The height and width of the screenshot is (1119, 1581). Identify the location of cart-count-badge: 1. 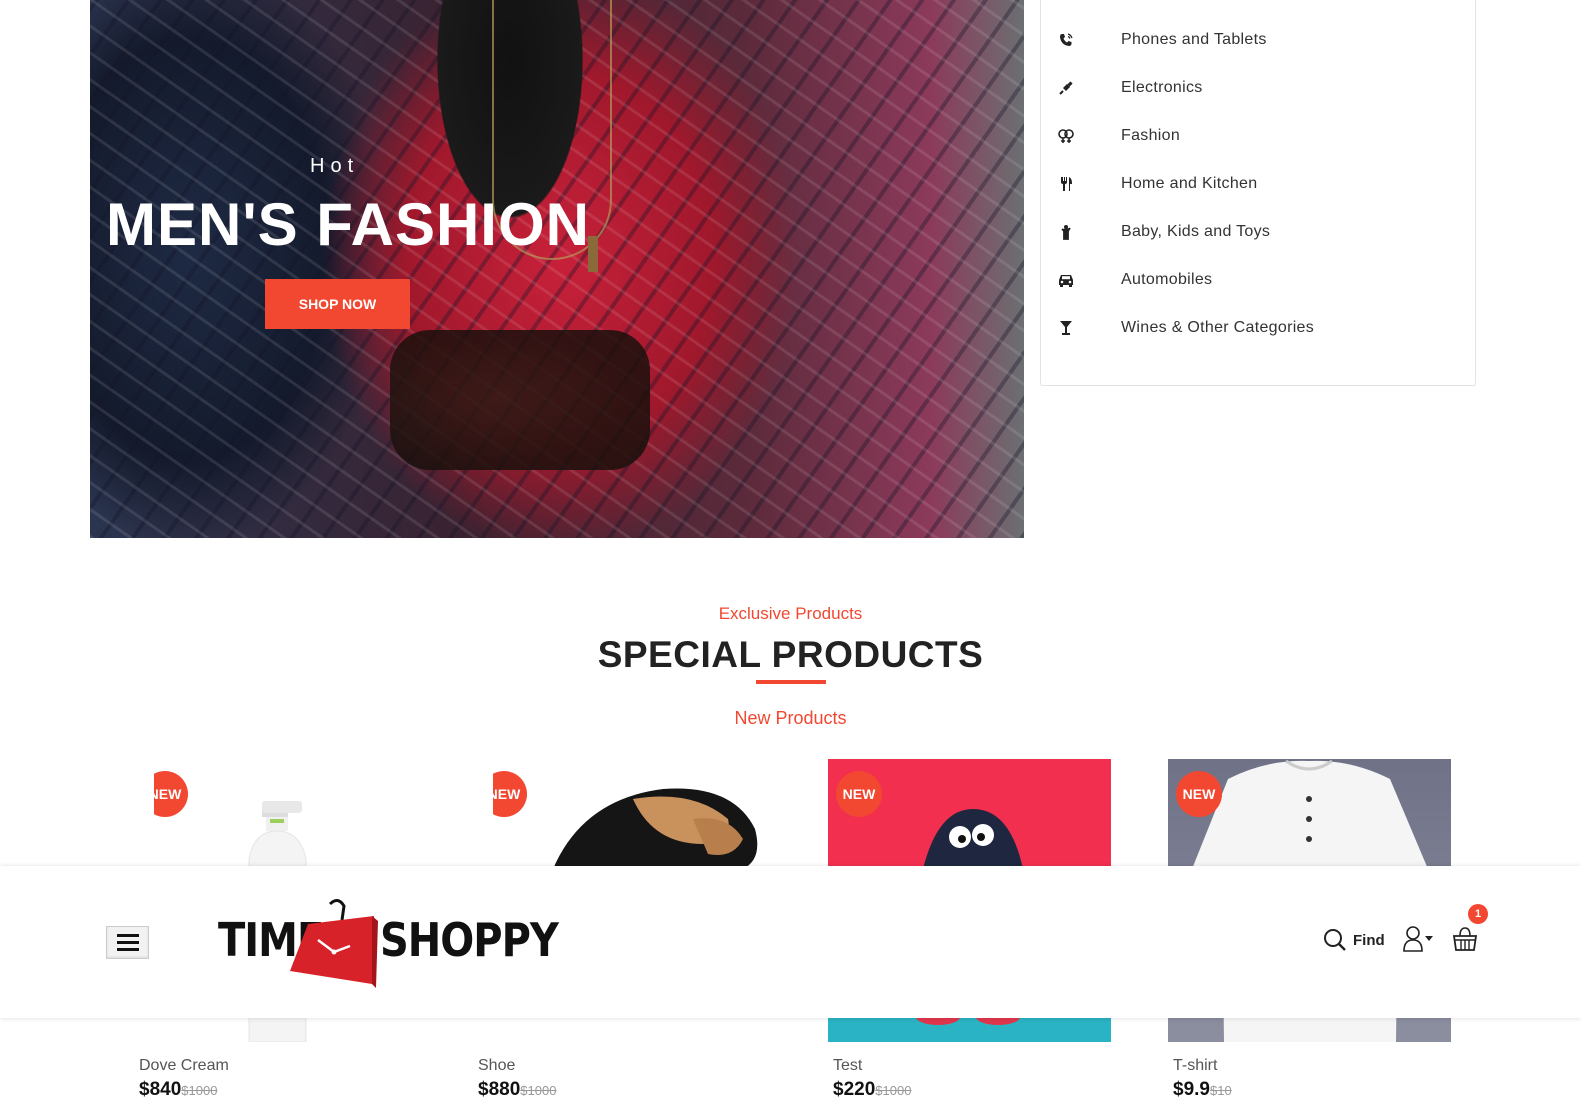
(1478, 914).